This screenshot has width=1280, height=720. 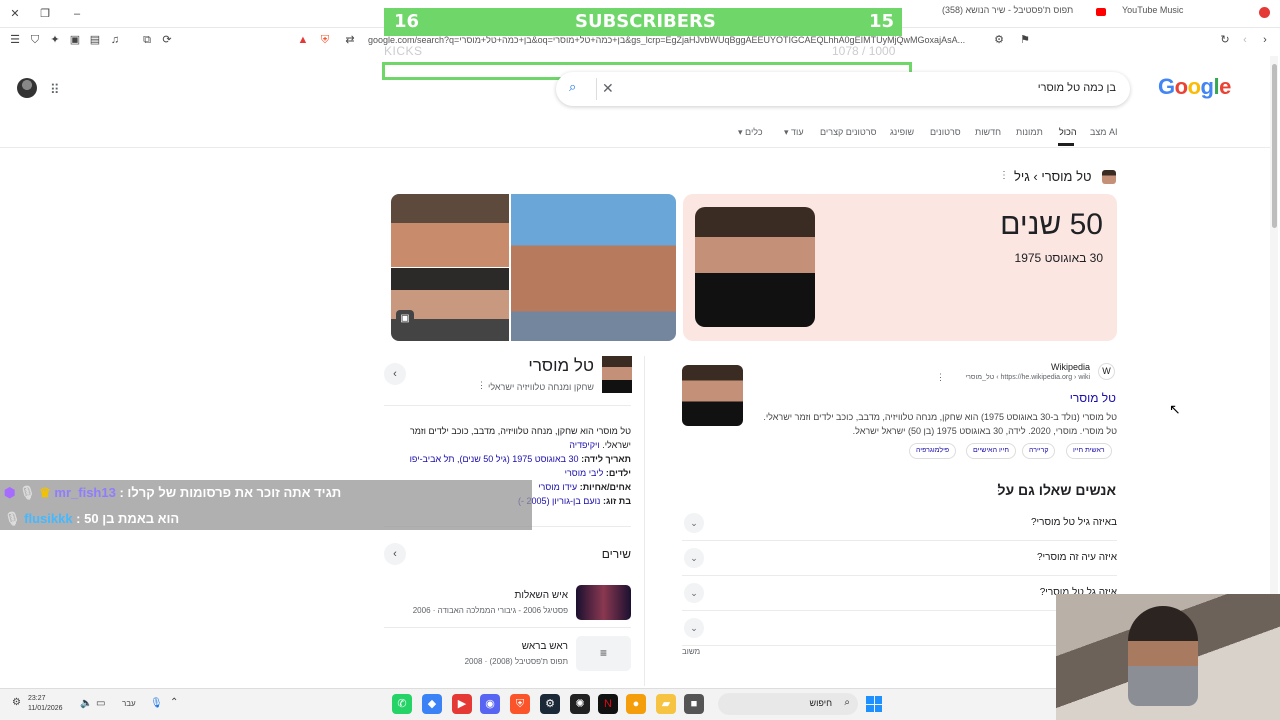 I want to click on scrollbar-thumb, so click(x=1274, y=146).